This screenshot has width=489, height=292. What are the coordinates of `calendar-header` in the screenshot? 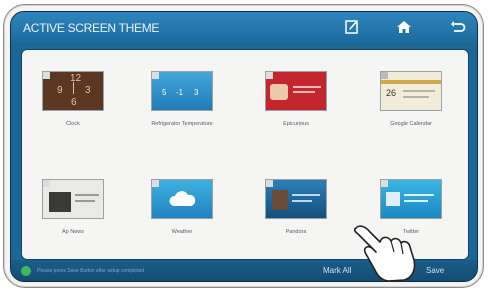 It's located at (411, 82).